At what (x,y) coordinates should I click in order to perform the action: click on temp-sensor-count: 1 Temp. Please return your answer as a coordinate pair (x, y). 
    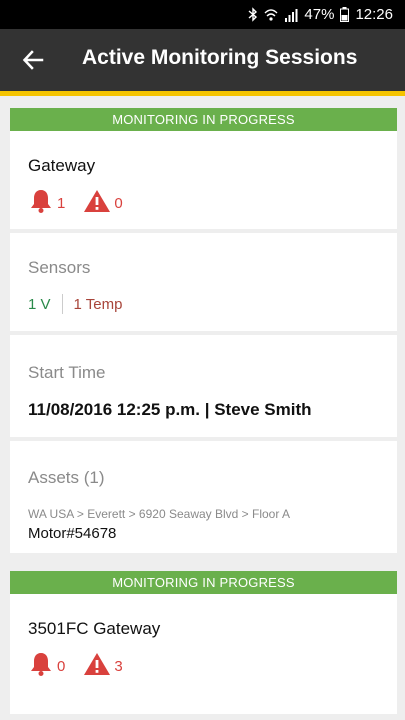
    Looking at the image, I should click on (98, 304).